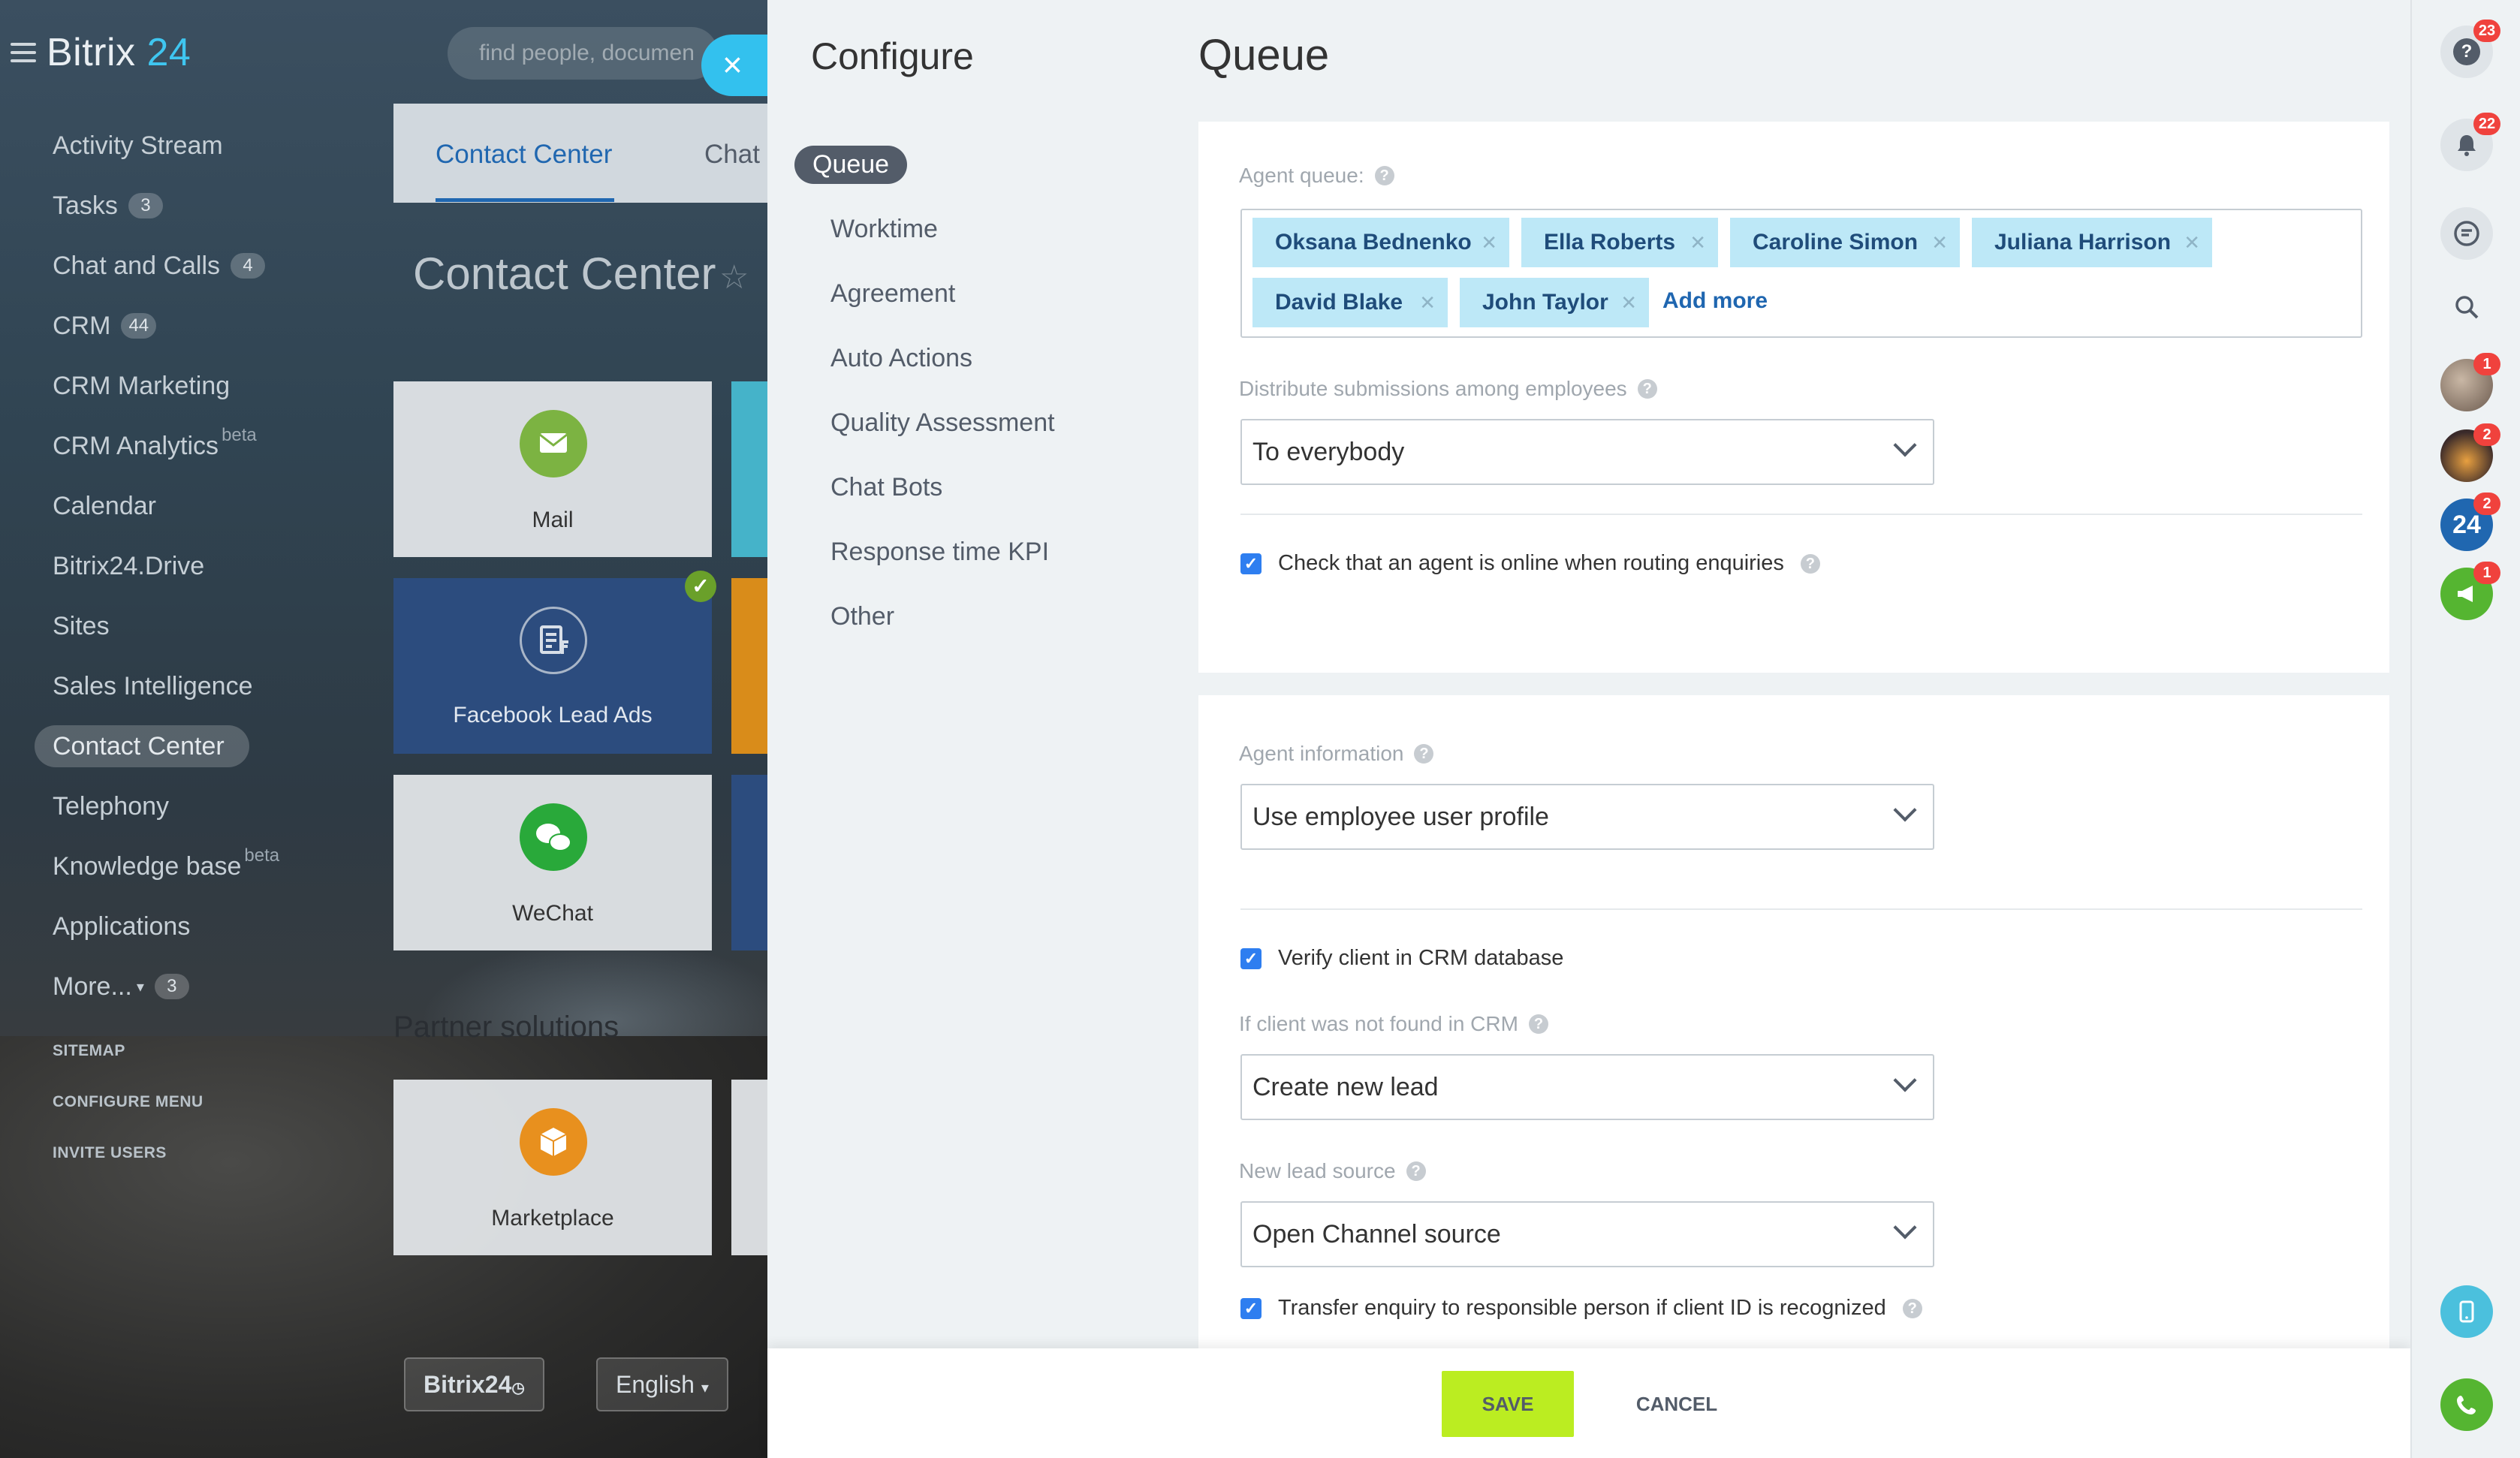 This screenshot has height=1458, width=2520. I want to click on agent-info-select: Use employee user profile, so click(1587, 817).